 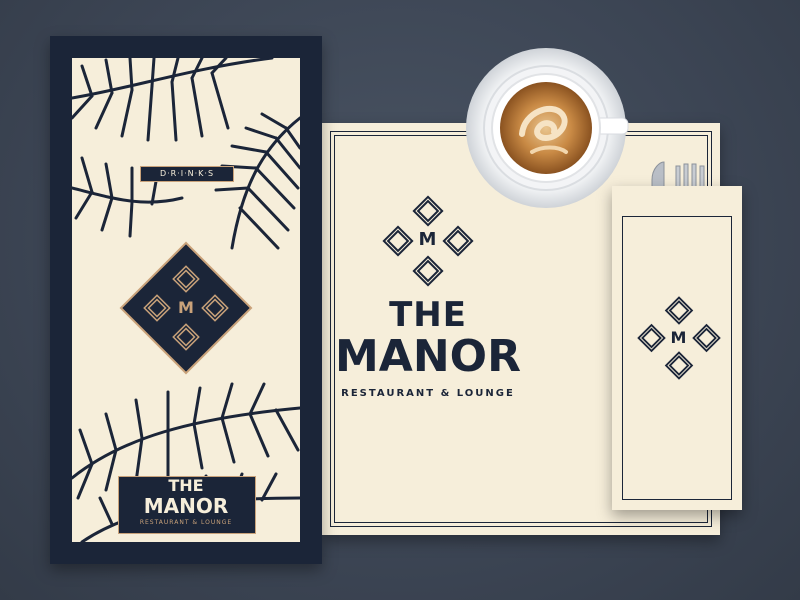 I want to click on menu-center-diamond: M, so click(x=186, y=308).